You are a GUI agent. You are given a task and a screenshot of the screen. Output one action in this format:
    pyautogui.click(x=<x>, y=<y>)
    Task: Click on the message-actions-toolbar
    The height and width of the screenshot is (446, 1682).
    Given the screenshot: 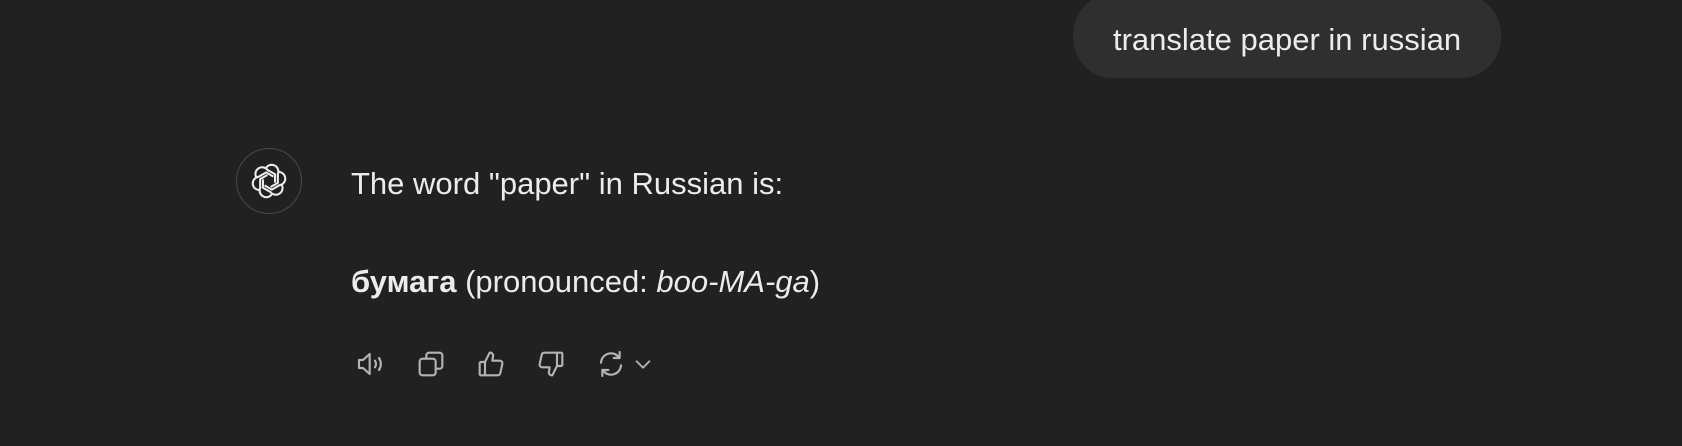 What is the action you would take?
    pyautogui.click(x=514, y=364)
    